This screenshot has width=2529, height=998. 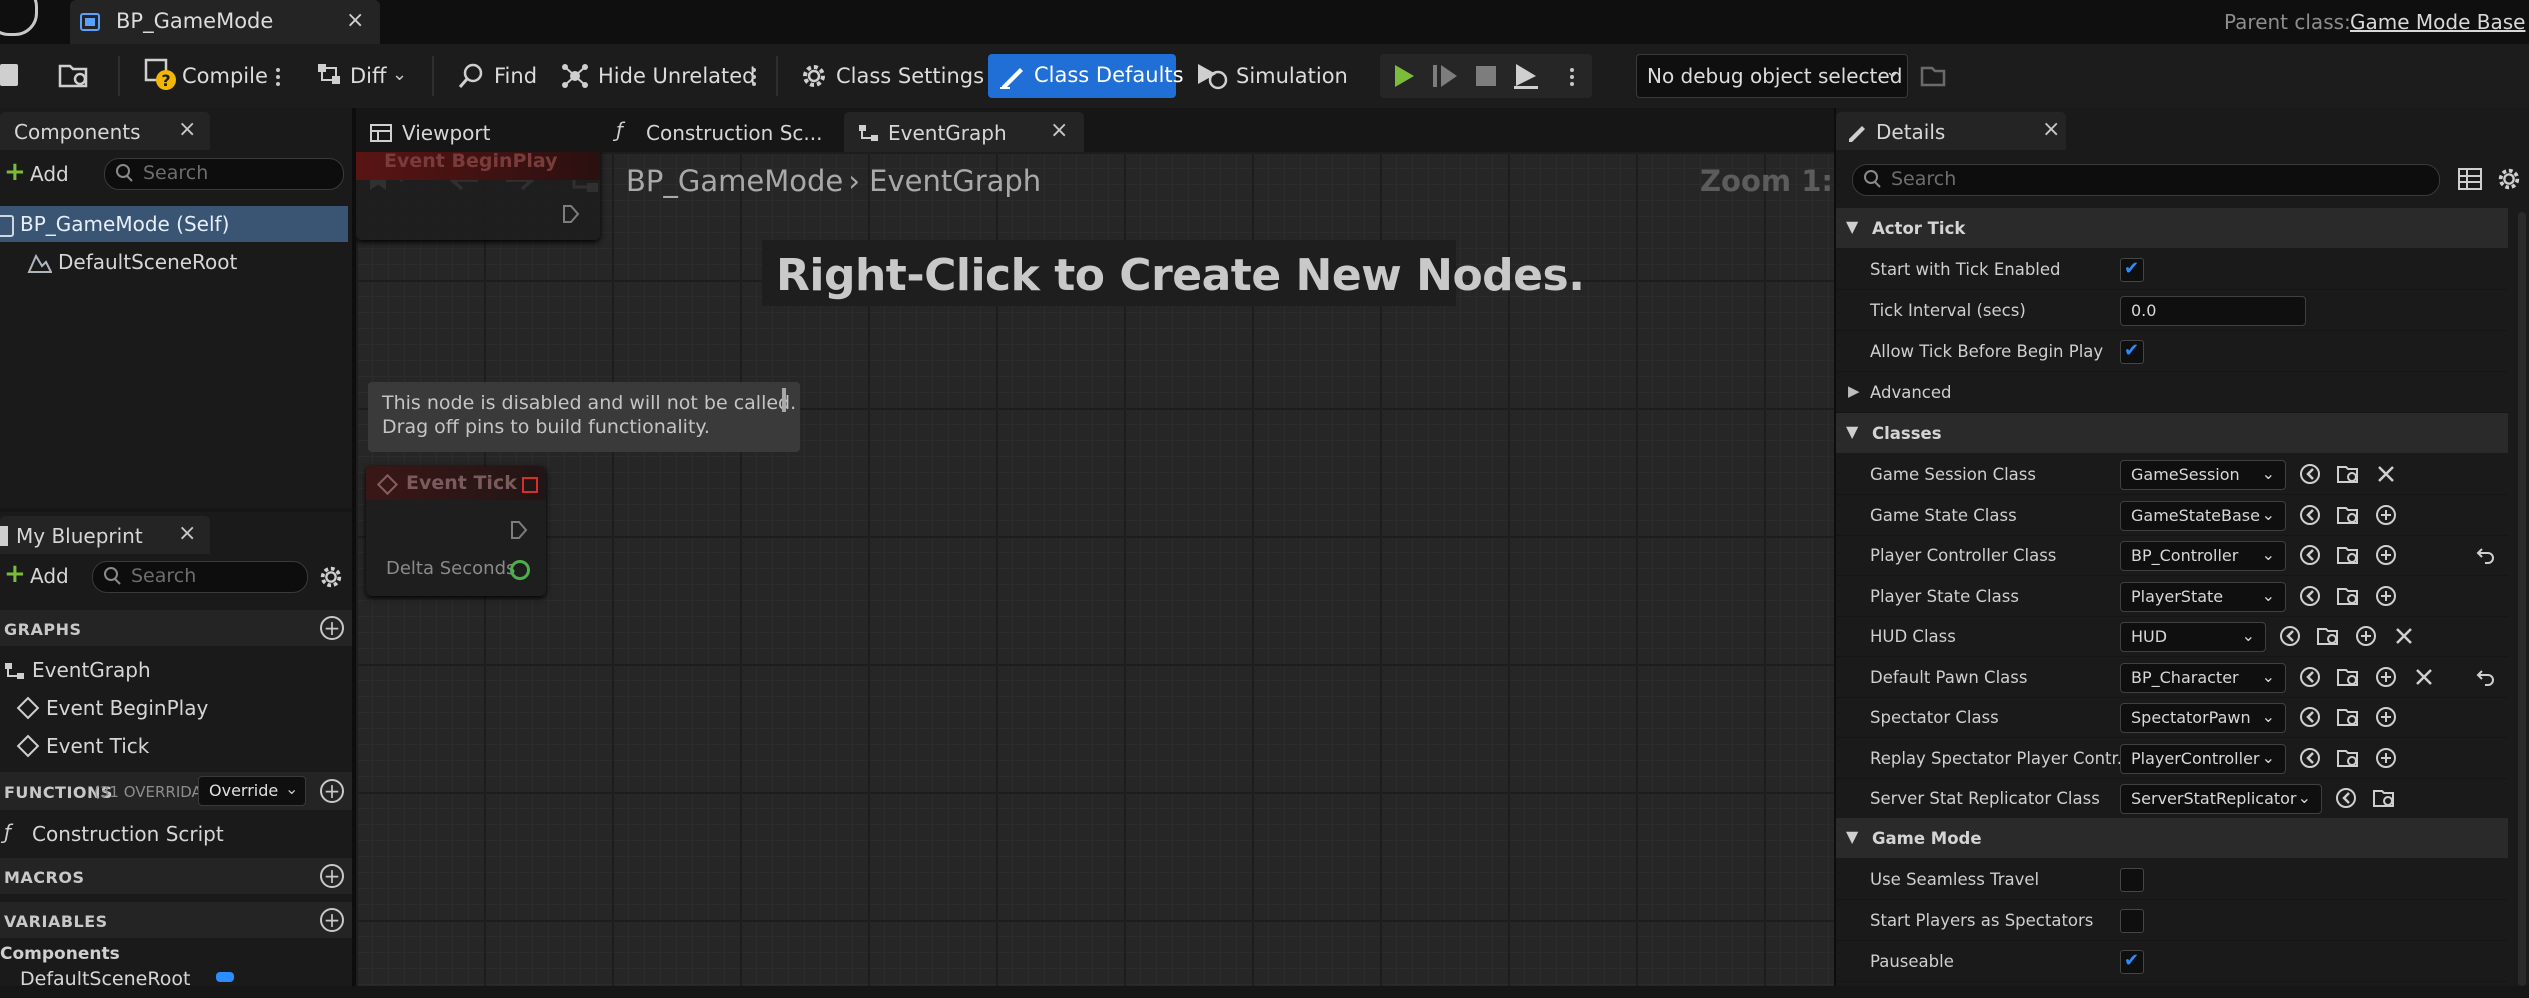 What do you see at coordinates (2132, 270) in the screenshot?
I see `start-with-tick-checkbox: ✔` at bounding box center [2132, 270].